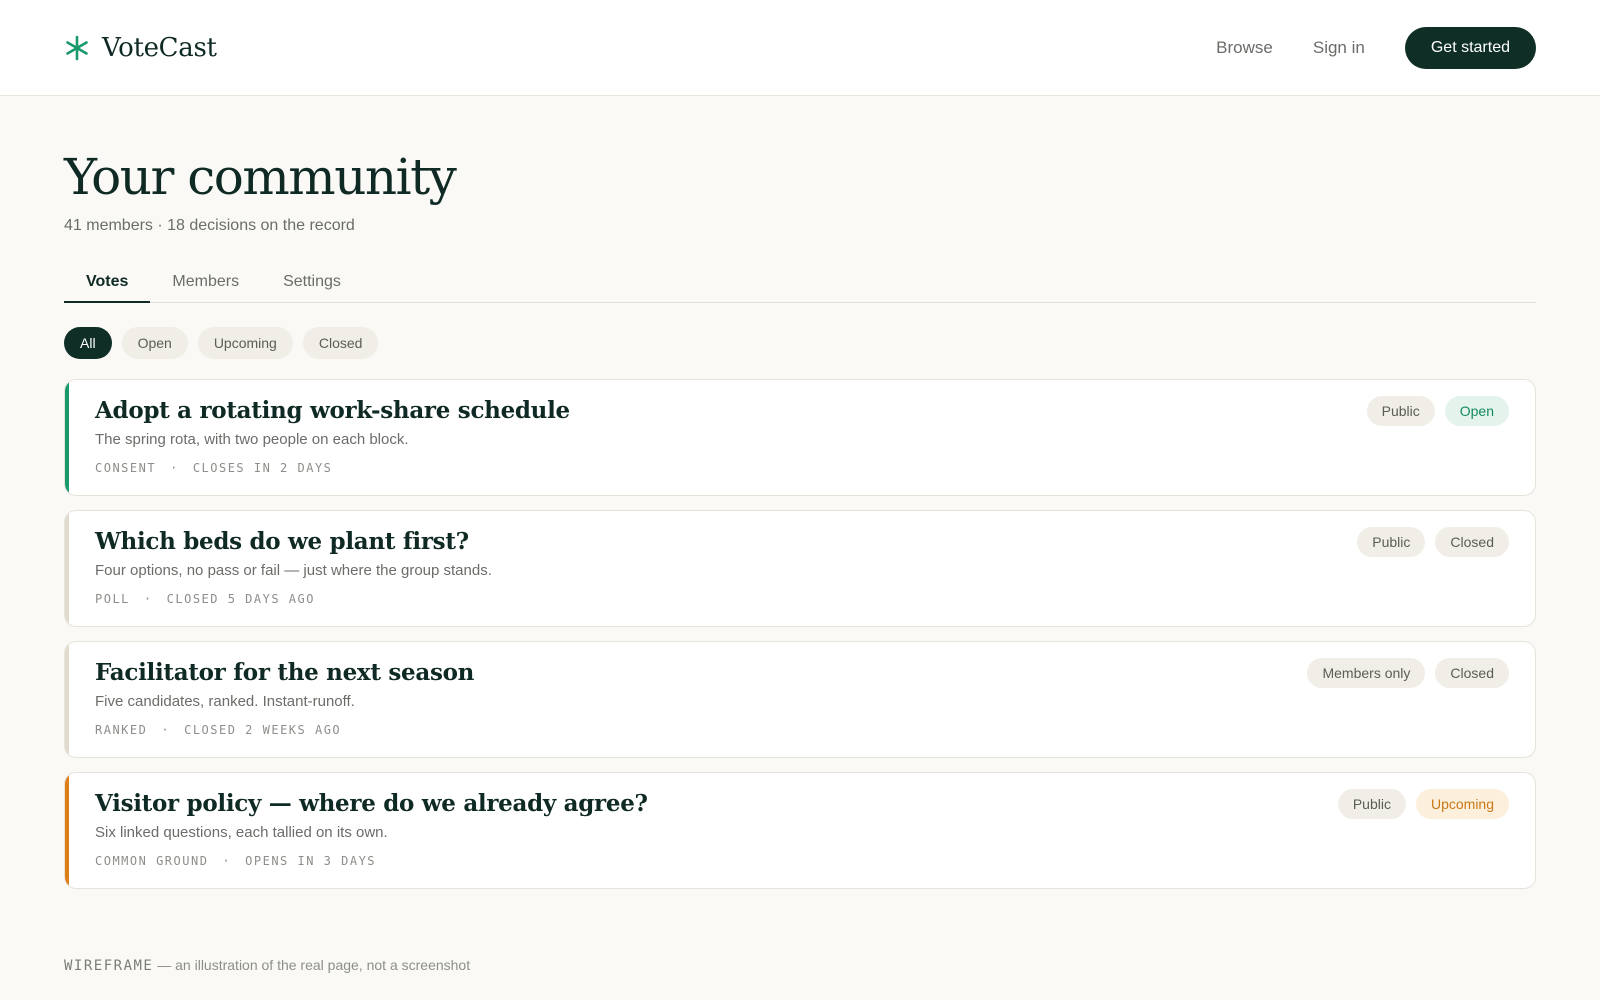  What do you see at coordinates (800, 283) in the screenshot?
I see `tab-bar: Votes Members Settings` at bounding box center [800, 283].